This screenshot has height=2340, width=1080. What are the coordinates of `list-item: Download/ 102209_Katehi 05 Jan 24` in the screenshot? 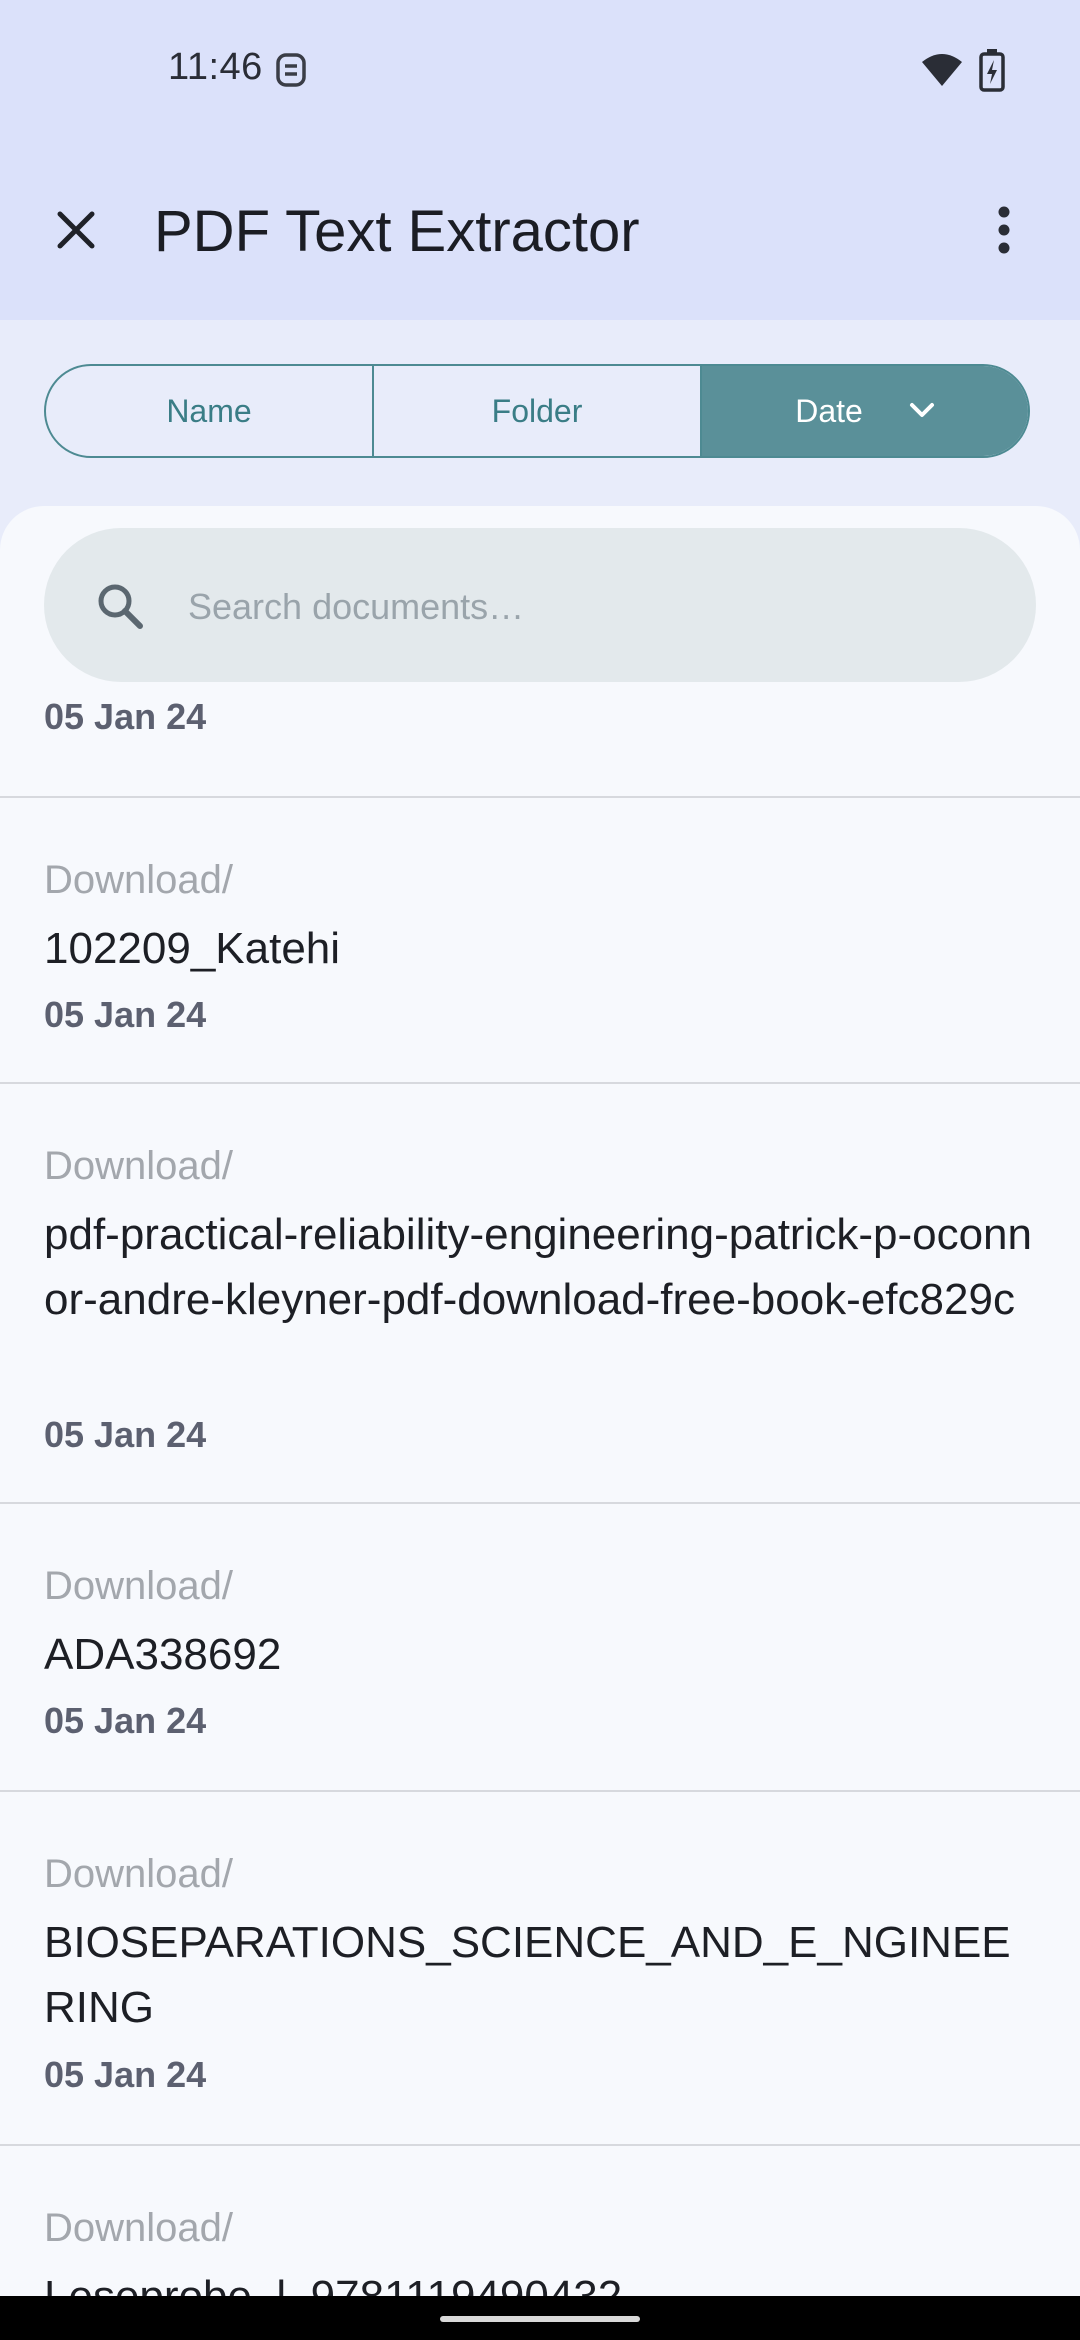 It's located at (540, 941).